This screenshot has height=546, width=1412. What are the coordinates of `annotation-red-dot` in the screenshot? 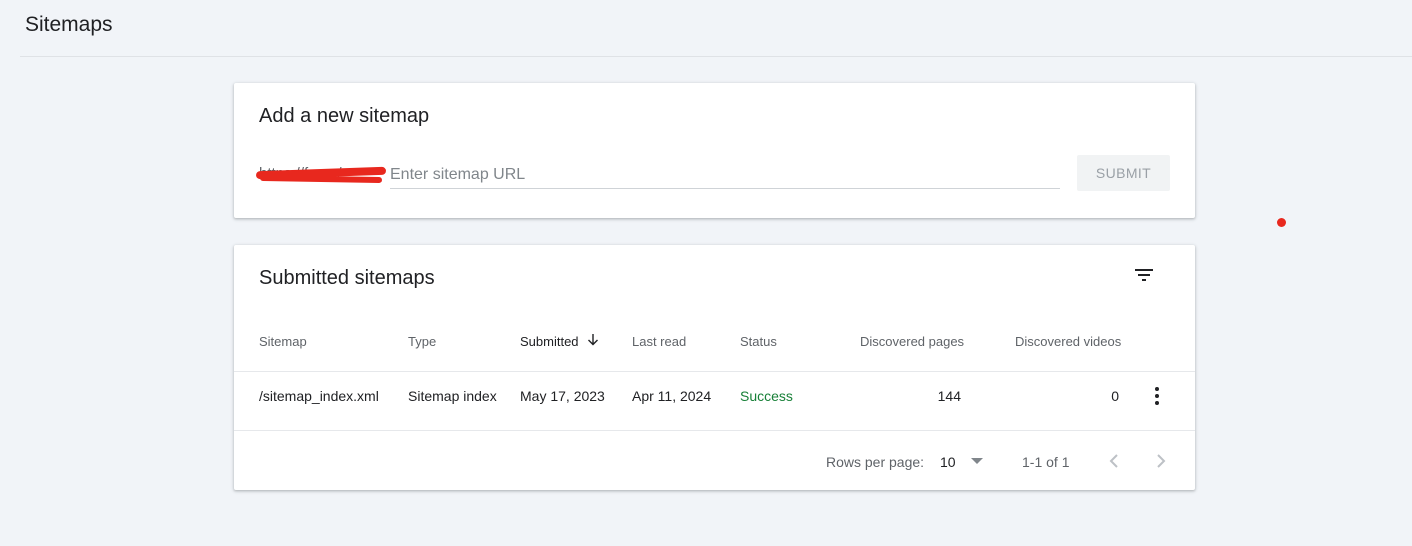 It's located at (1281, 222).